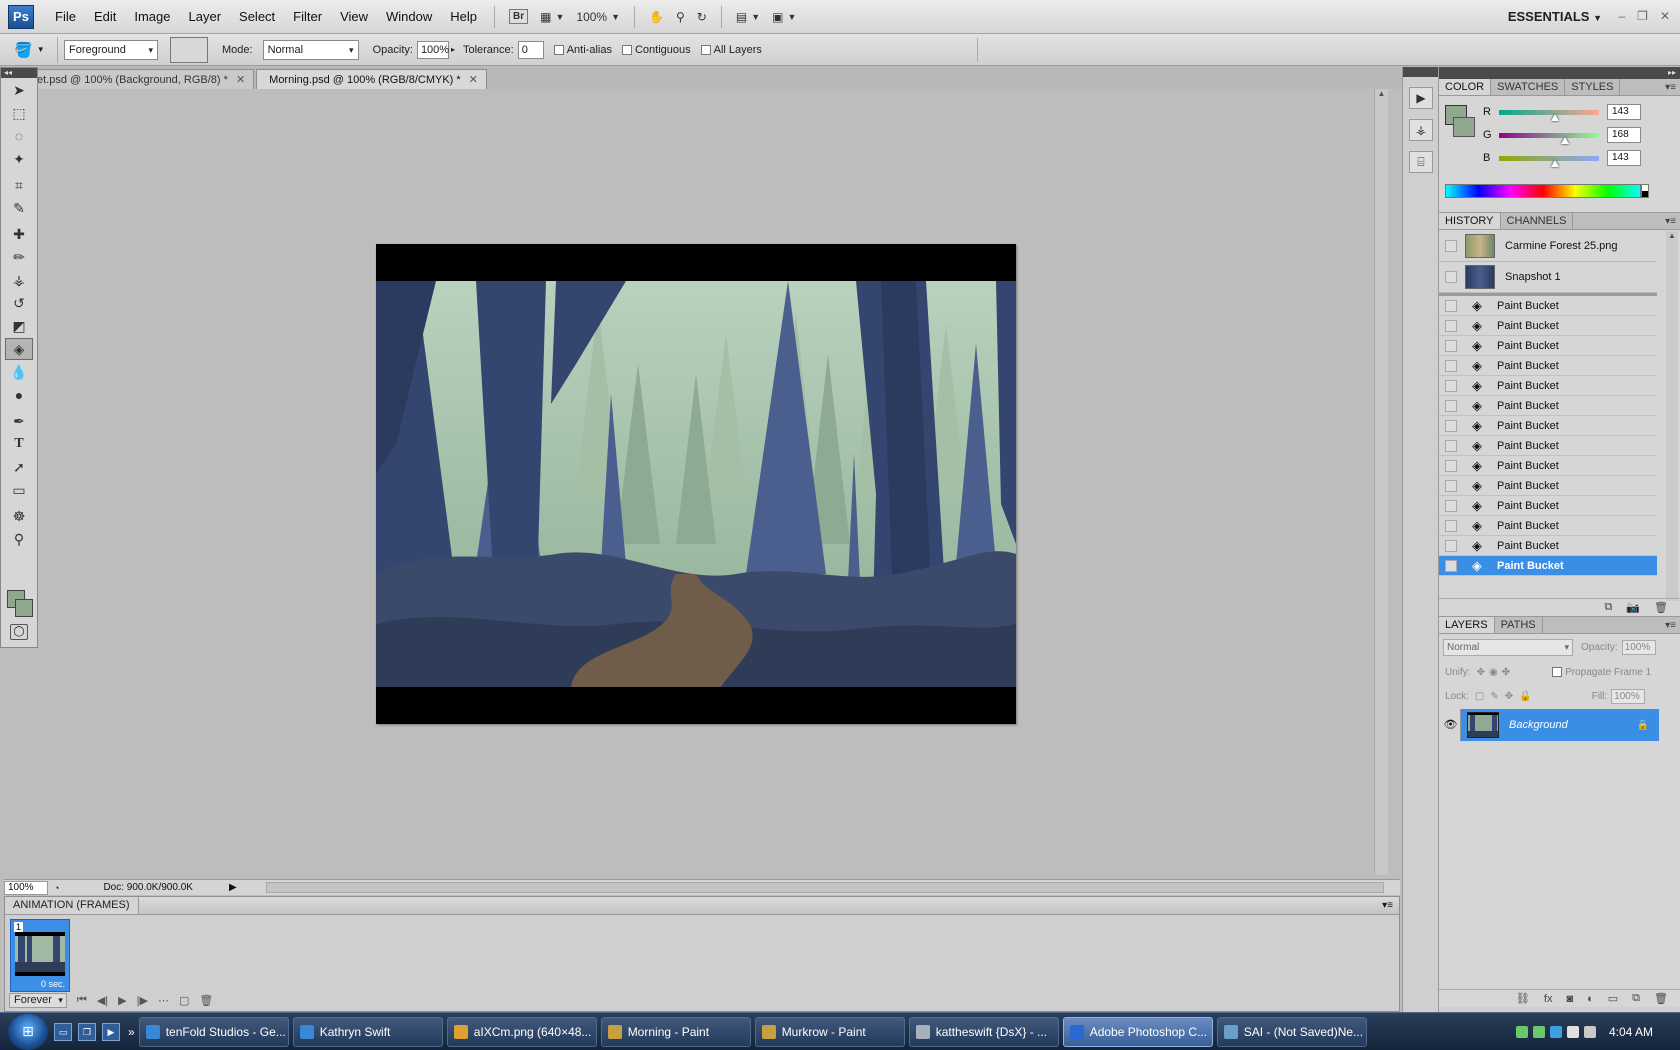 This screenshot has width=1680, height=1050. Describe the element at coordinates (558, 49) in the screenshot. I see `anti-alias-checkbox` at that location.